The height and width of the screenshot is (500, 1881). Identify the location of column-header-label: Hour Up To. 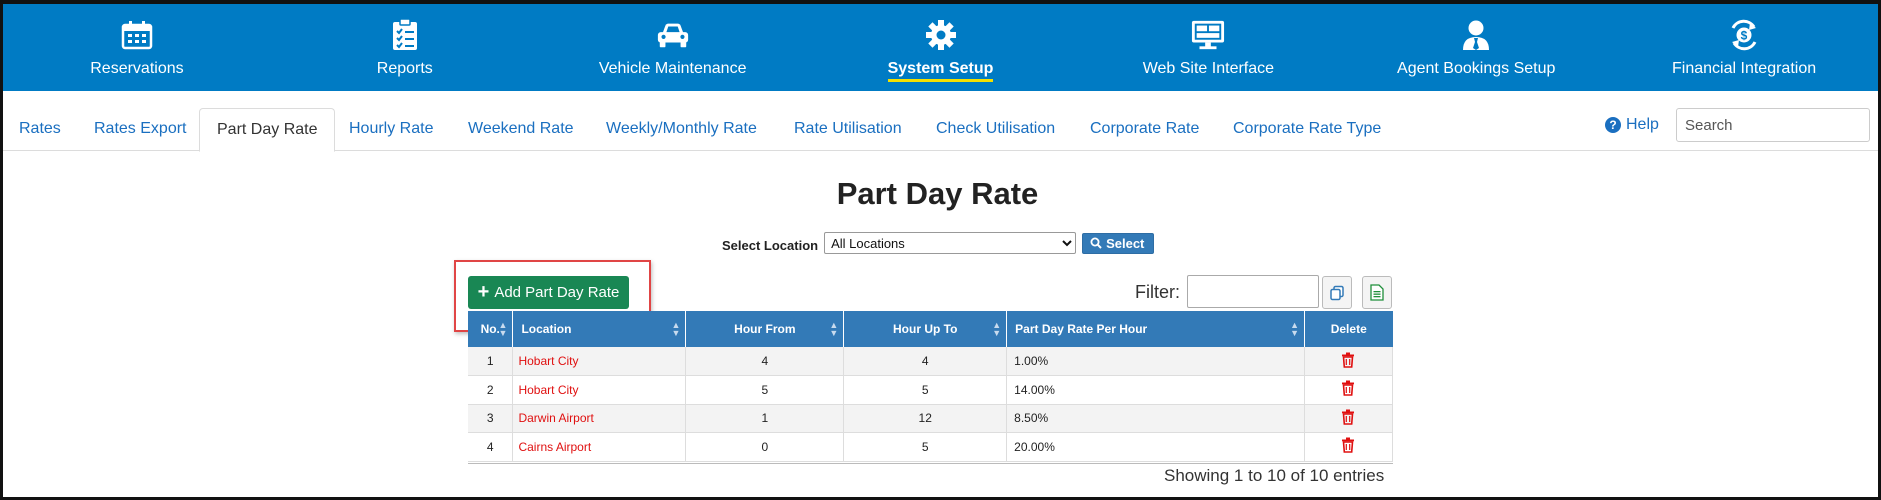
(925, 329).